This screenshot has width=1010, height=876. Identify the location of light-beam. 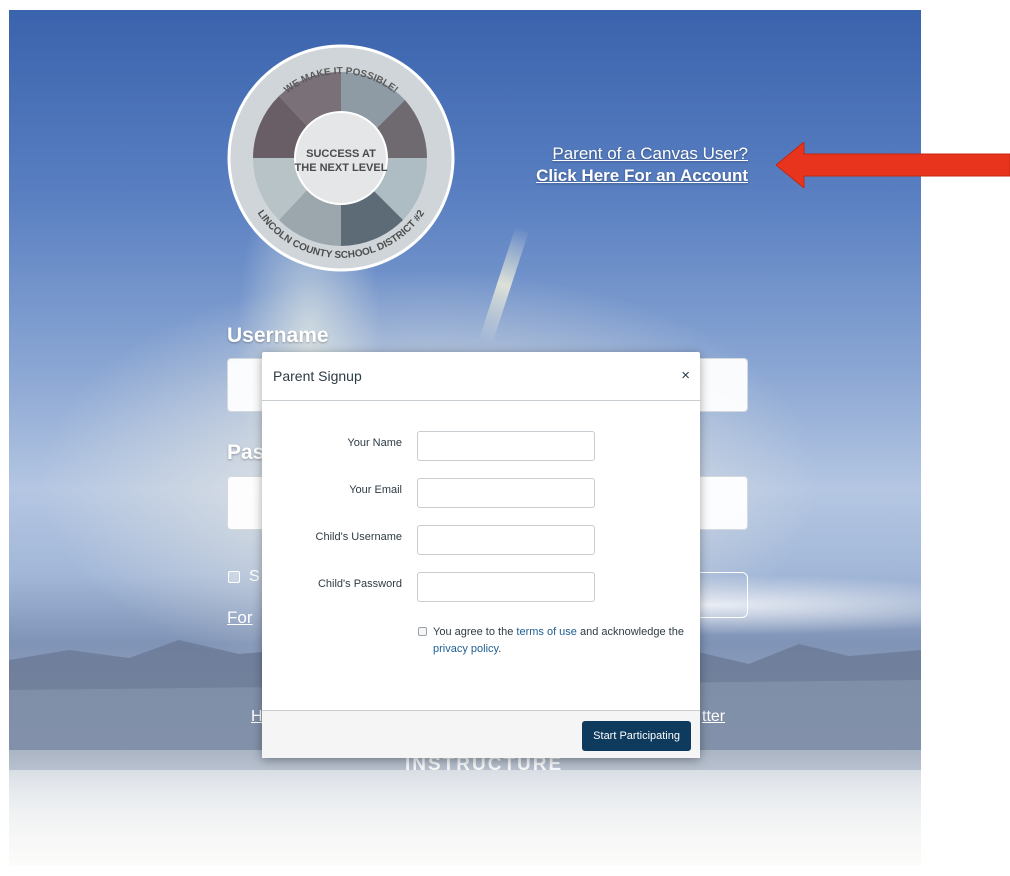
(504, 285).